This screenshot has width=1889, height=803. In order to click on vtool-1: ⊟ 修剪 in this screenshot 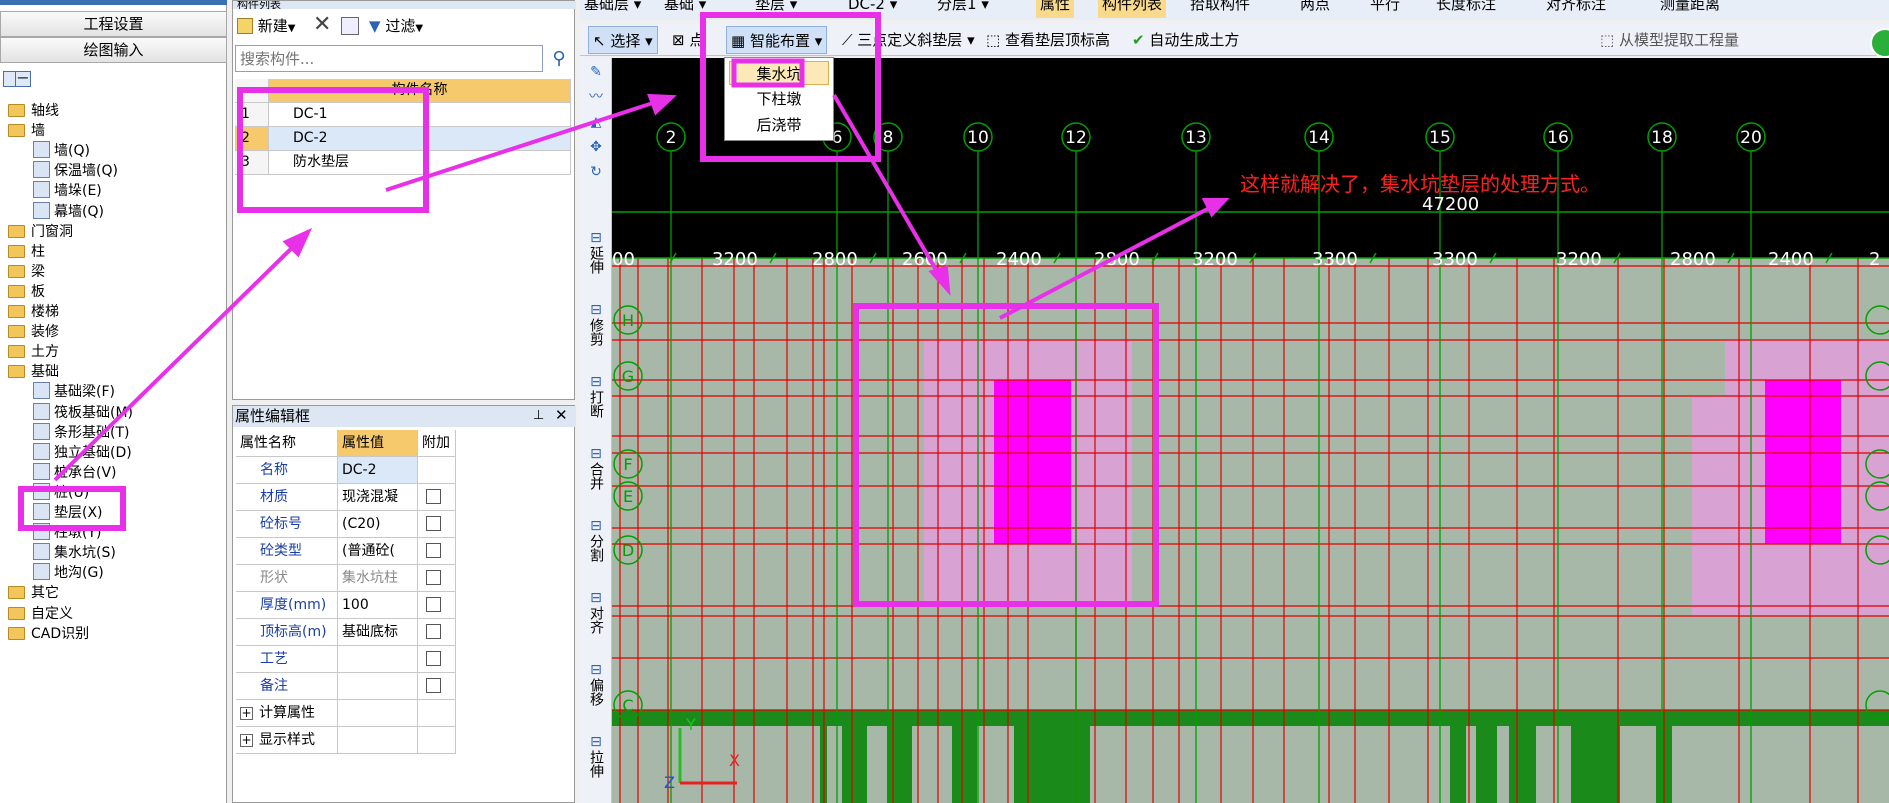, I will do `click(596, 324)`.